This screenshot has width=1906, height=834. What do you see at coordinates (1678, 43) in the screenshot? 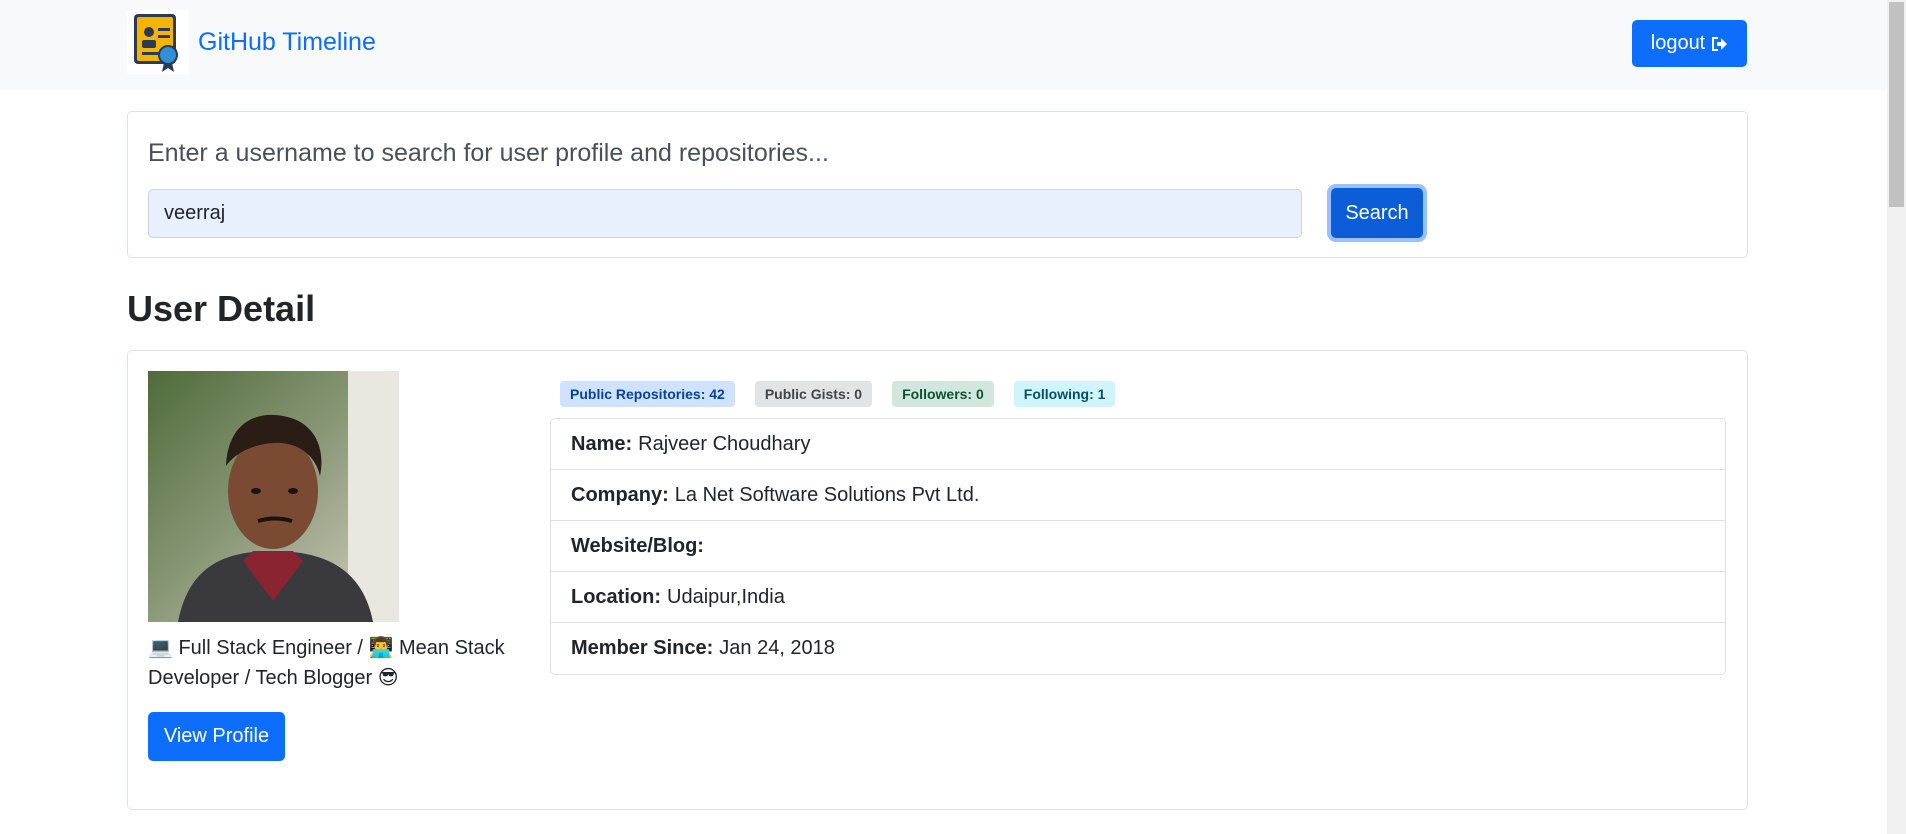
I see `logout-label: logout` at bounding box center [1678, 43].